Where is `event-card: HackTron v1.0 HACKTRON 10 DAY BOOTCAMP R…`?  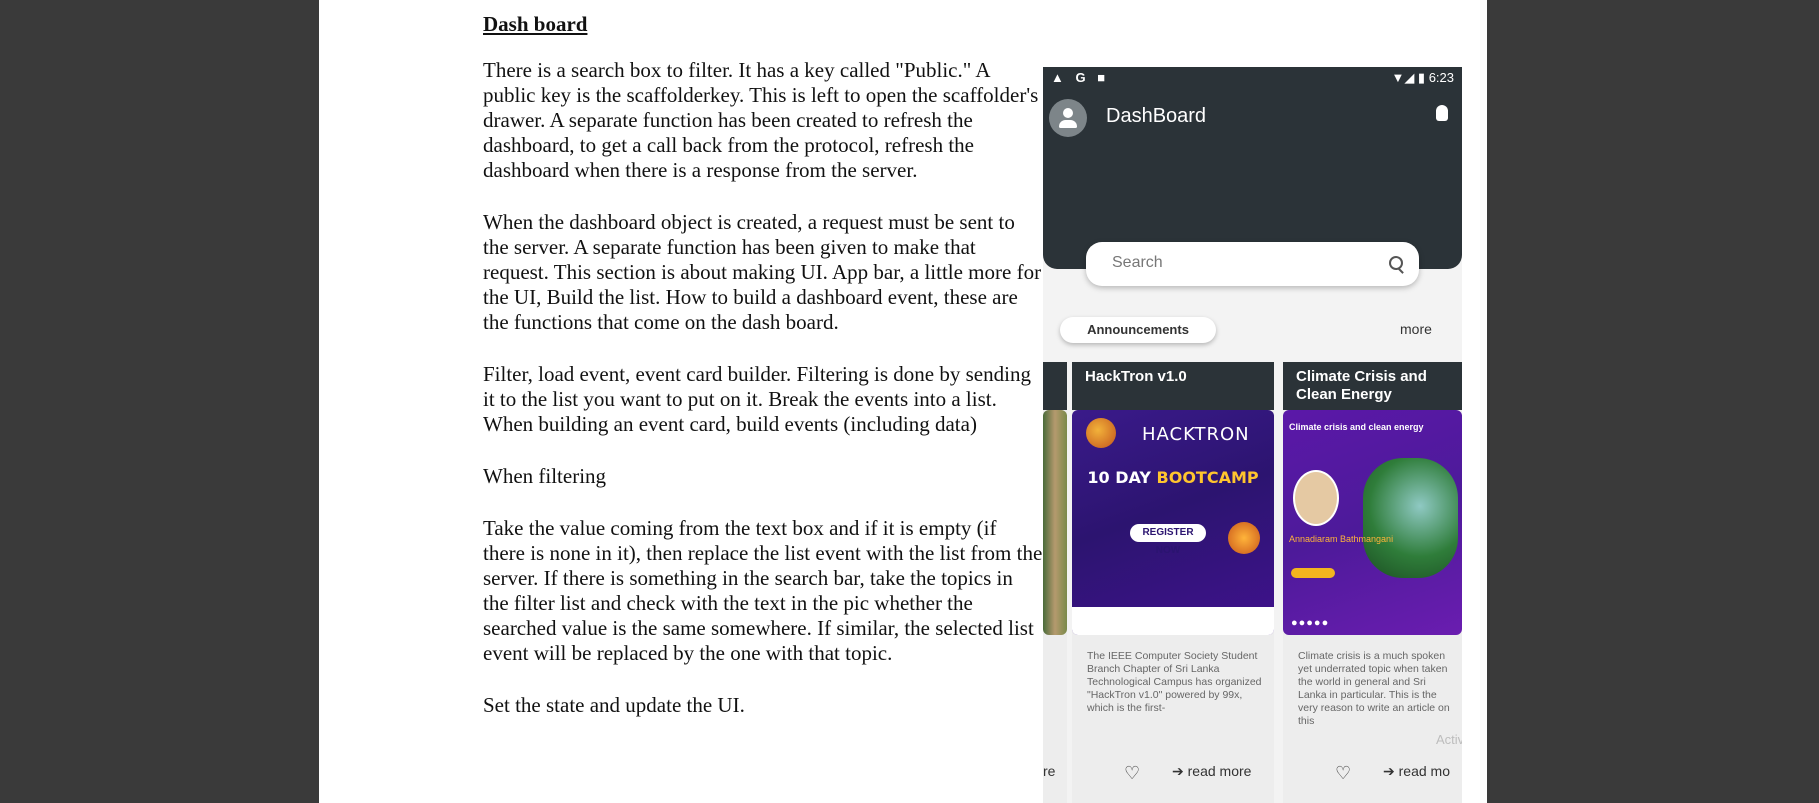 event-card: HackTron v1.0 HACKTRON 10 DAY BOOTCAMP R… is located at coordinates (1173, 582).